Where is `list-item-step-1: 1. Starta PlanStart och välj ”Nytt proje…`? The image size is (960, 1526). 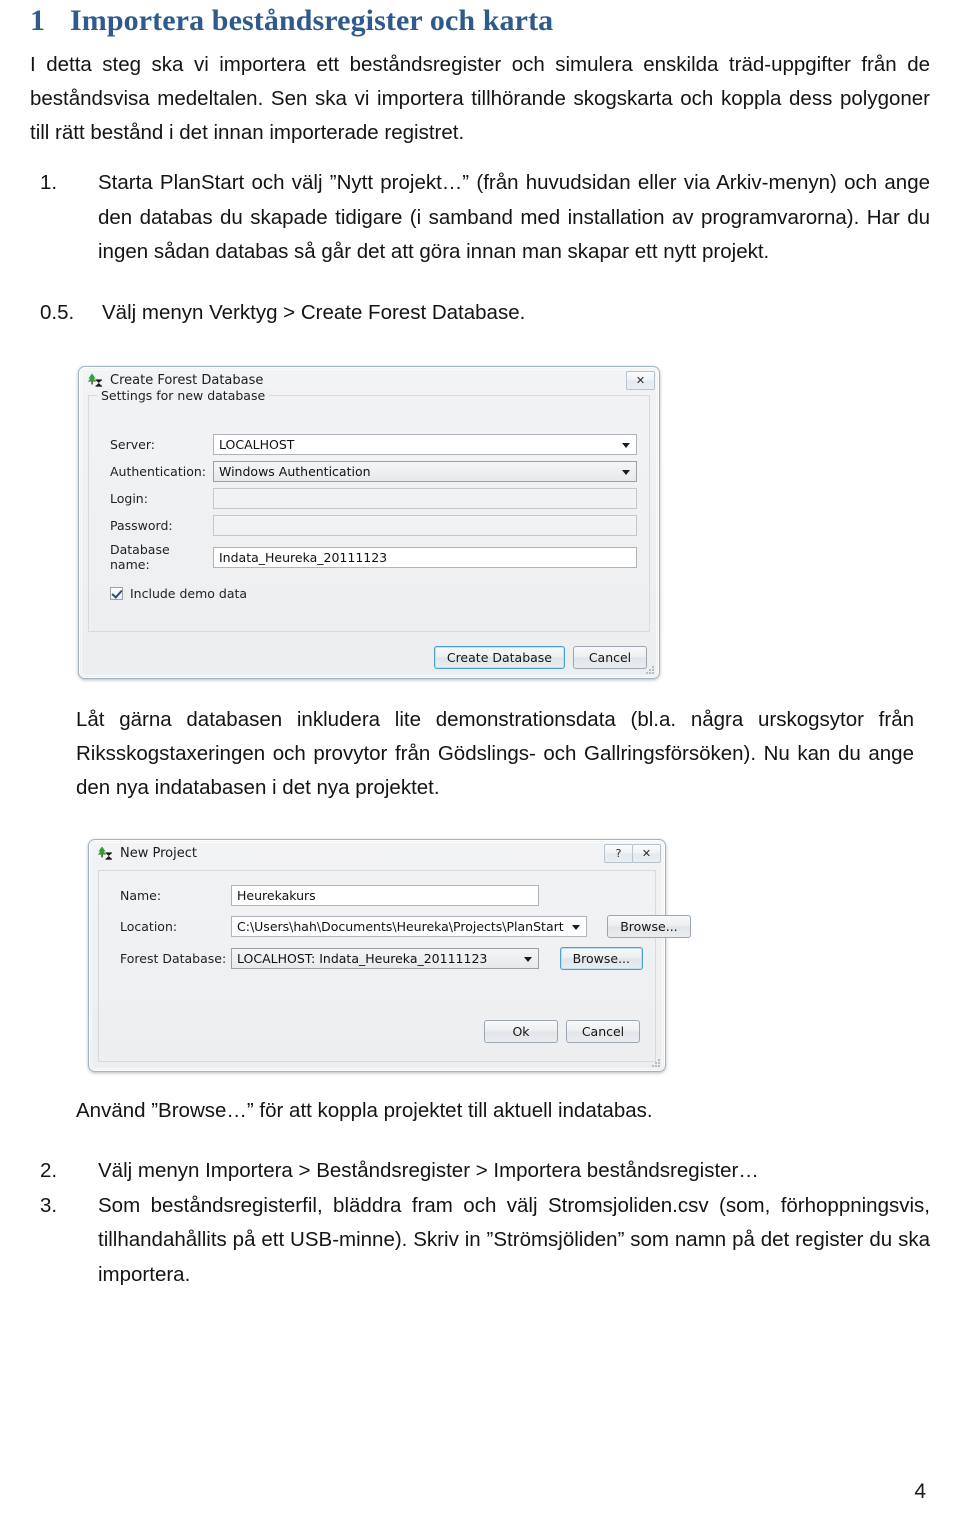
list-item-step-1: 1. Starta PlanStart och välj ”Nytt proje… is located at coordinates (485, 218).